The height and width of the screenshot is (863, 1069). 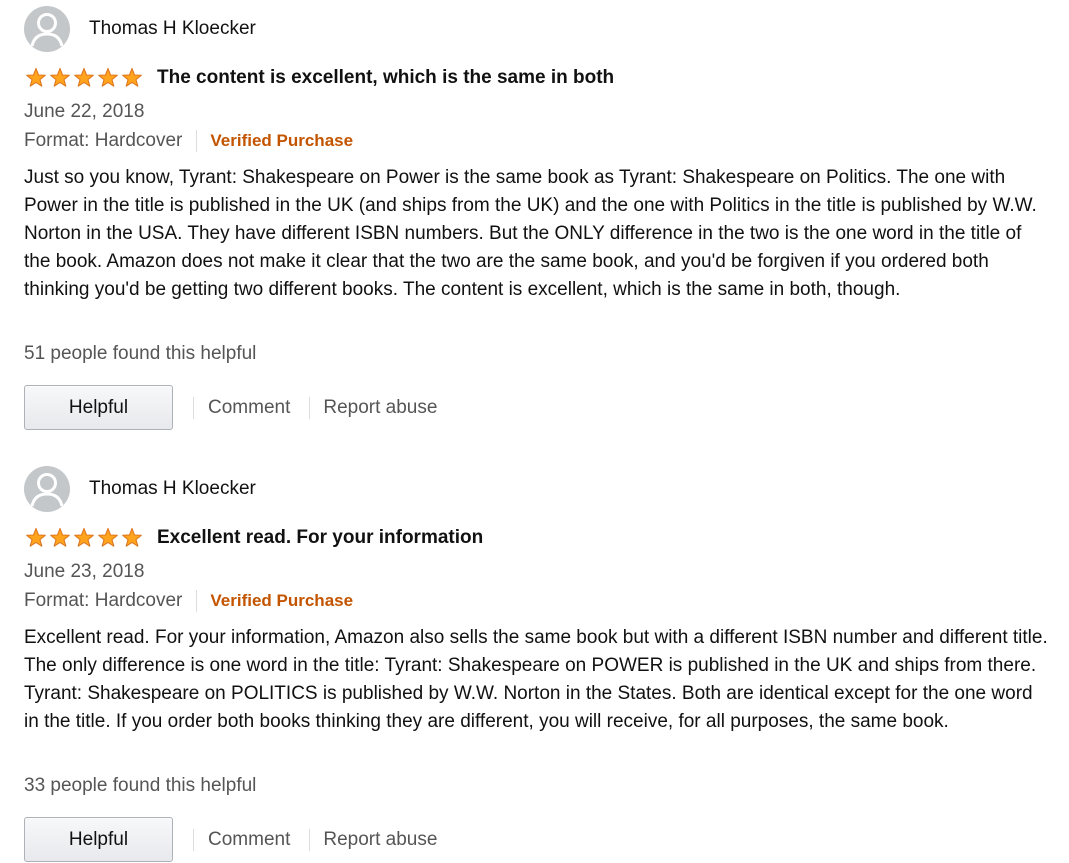 I want to click on review-date: June 22, 2018, so click(x=84, y=111).